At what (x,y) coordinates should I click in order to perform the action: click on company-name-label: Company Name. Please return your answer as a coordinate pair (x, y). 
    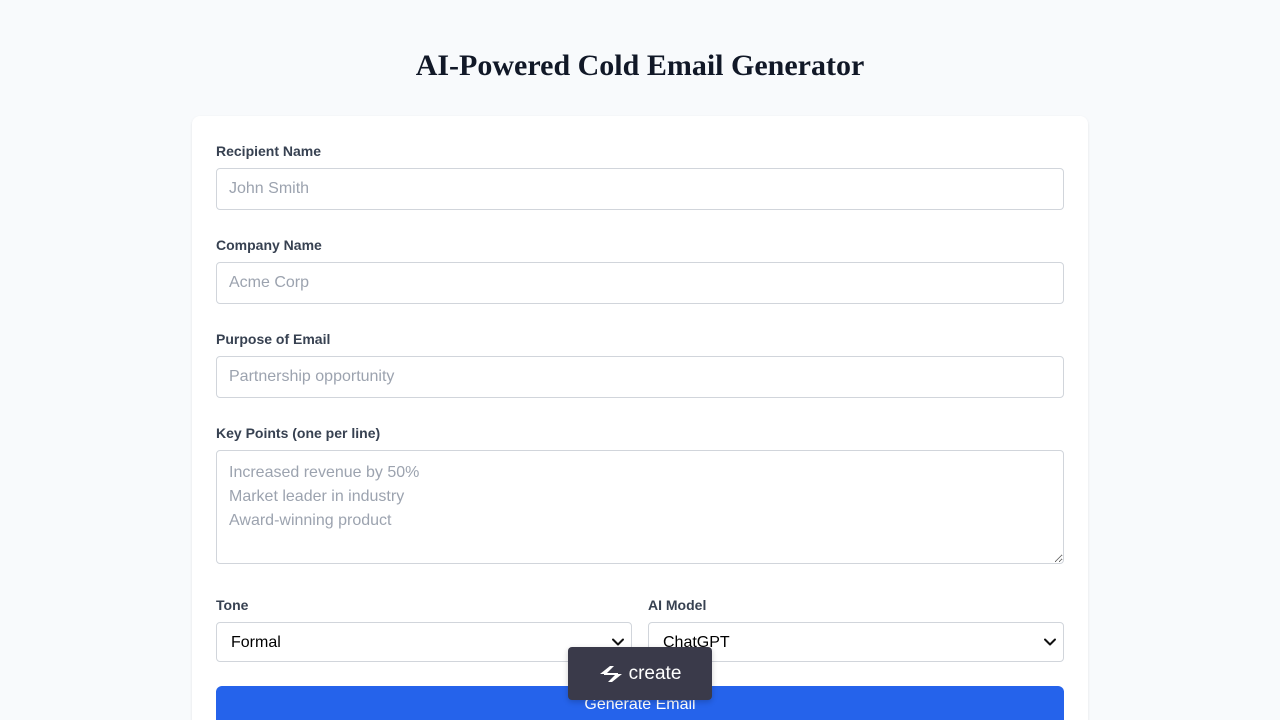
    Looking at the image, I should click on (269, 245).